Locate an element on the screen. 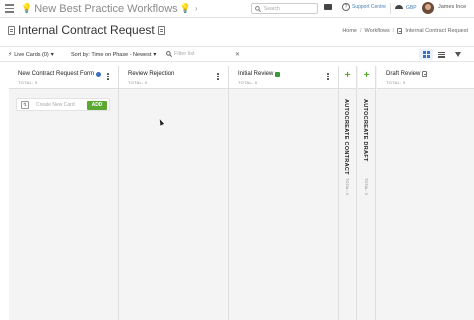 The height and width of the screenshot is (320, 474). workspace-title: New Best Practice Workflows is located at coordinates (106, 8).